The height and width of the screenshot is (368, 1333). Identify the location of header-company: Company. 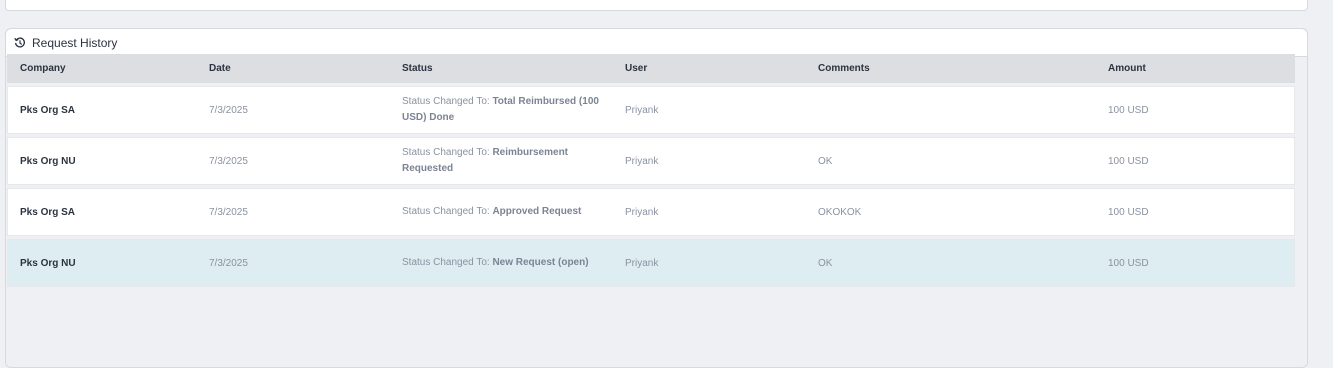
(101, 68).